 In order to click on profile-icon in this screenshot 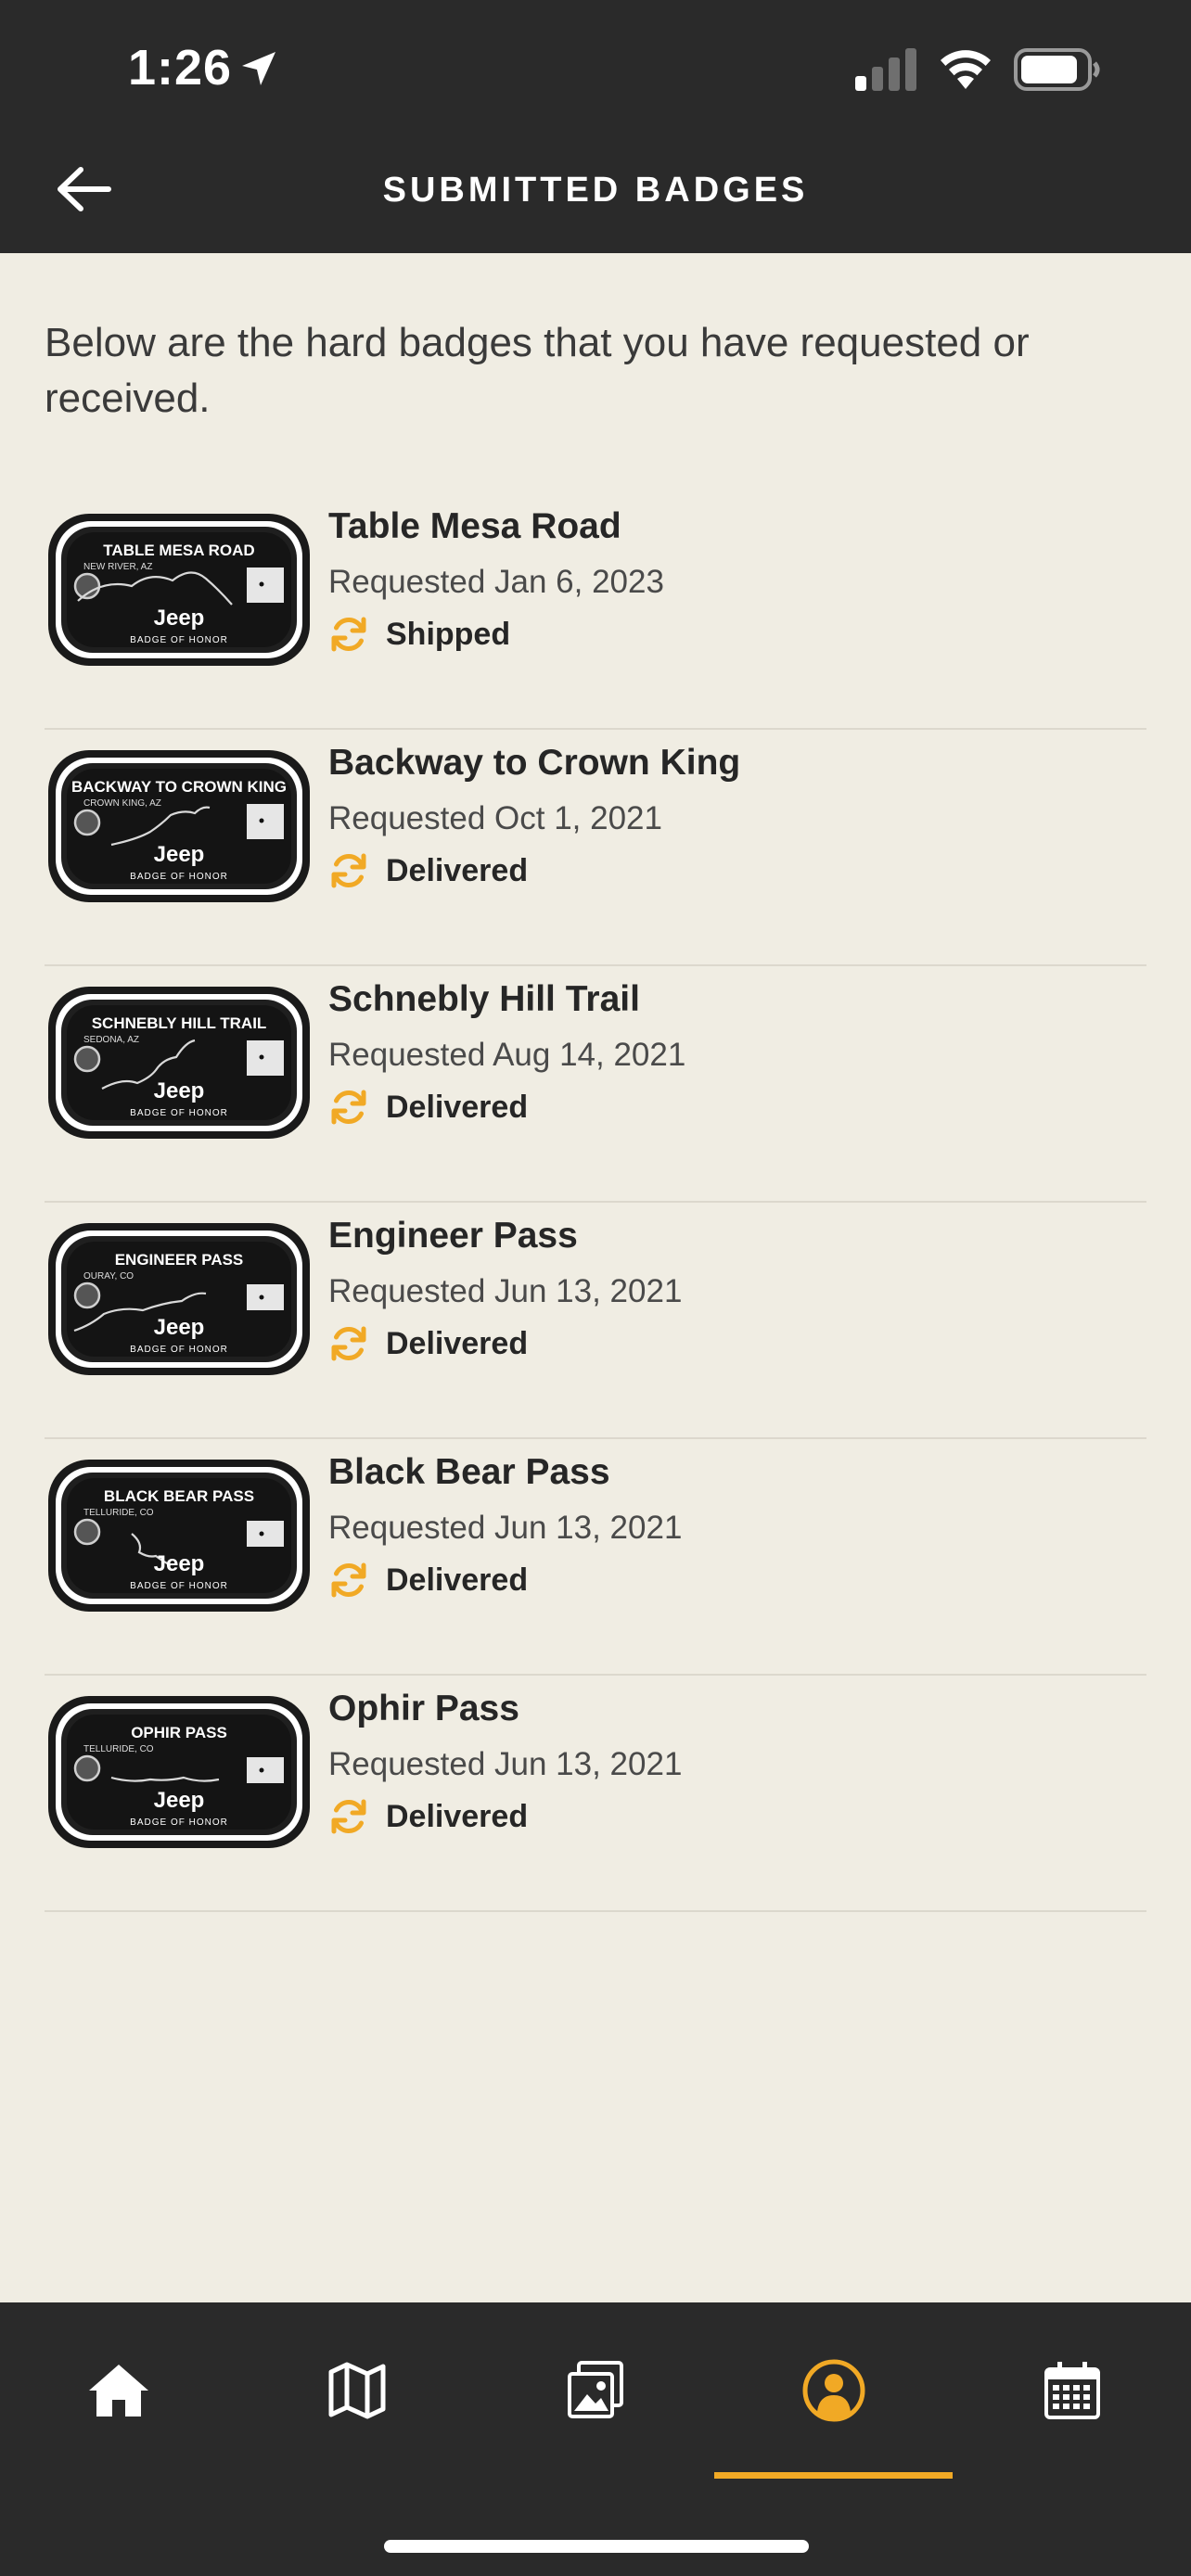, I will do `click(833, 2391)`.